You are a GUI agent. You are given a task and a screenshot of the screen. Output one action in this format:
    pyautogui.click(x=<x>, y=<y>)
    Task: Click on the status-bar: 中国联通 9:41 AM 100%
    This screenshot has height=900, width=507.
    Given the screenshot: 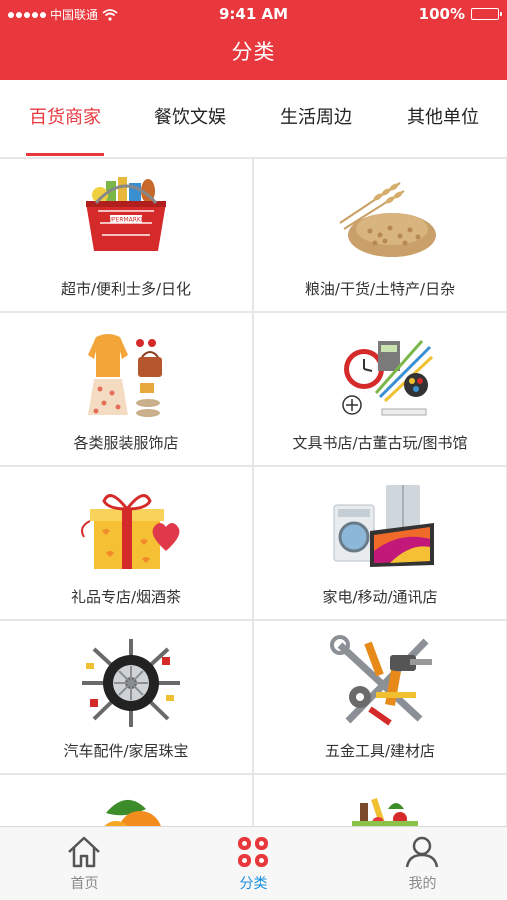 What is the action you would take?
    pyautogui.click(x=253, y=14)
    